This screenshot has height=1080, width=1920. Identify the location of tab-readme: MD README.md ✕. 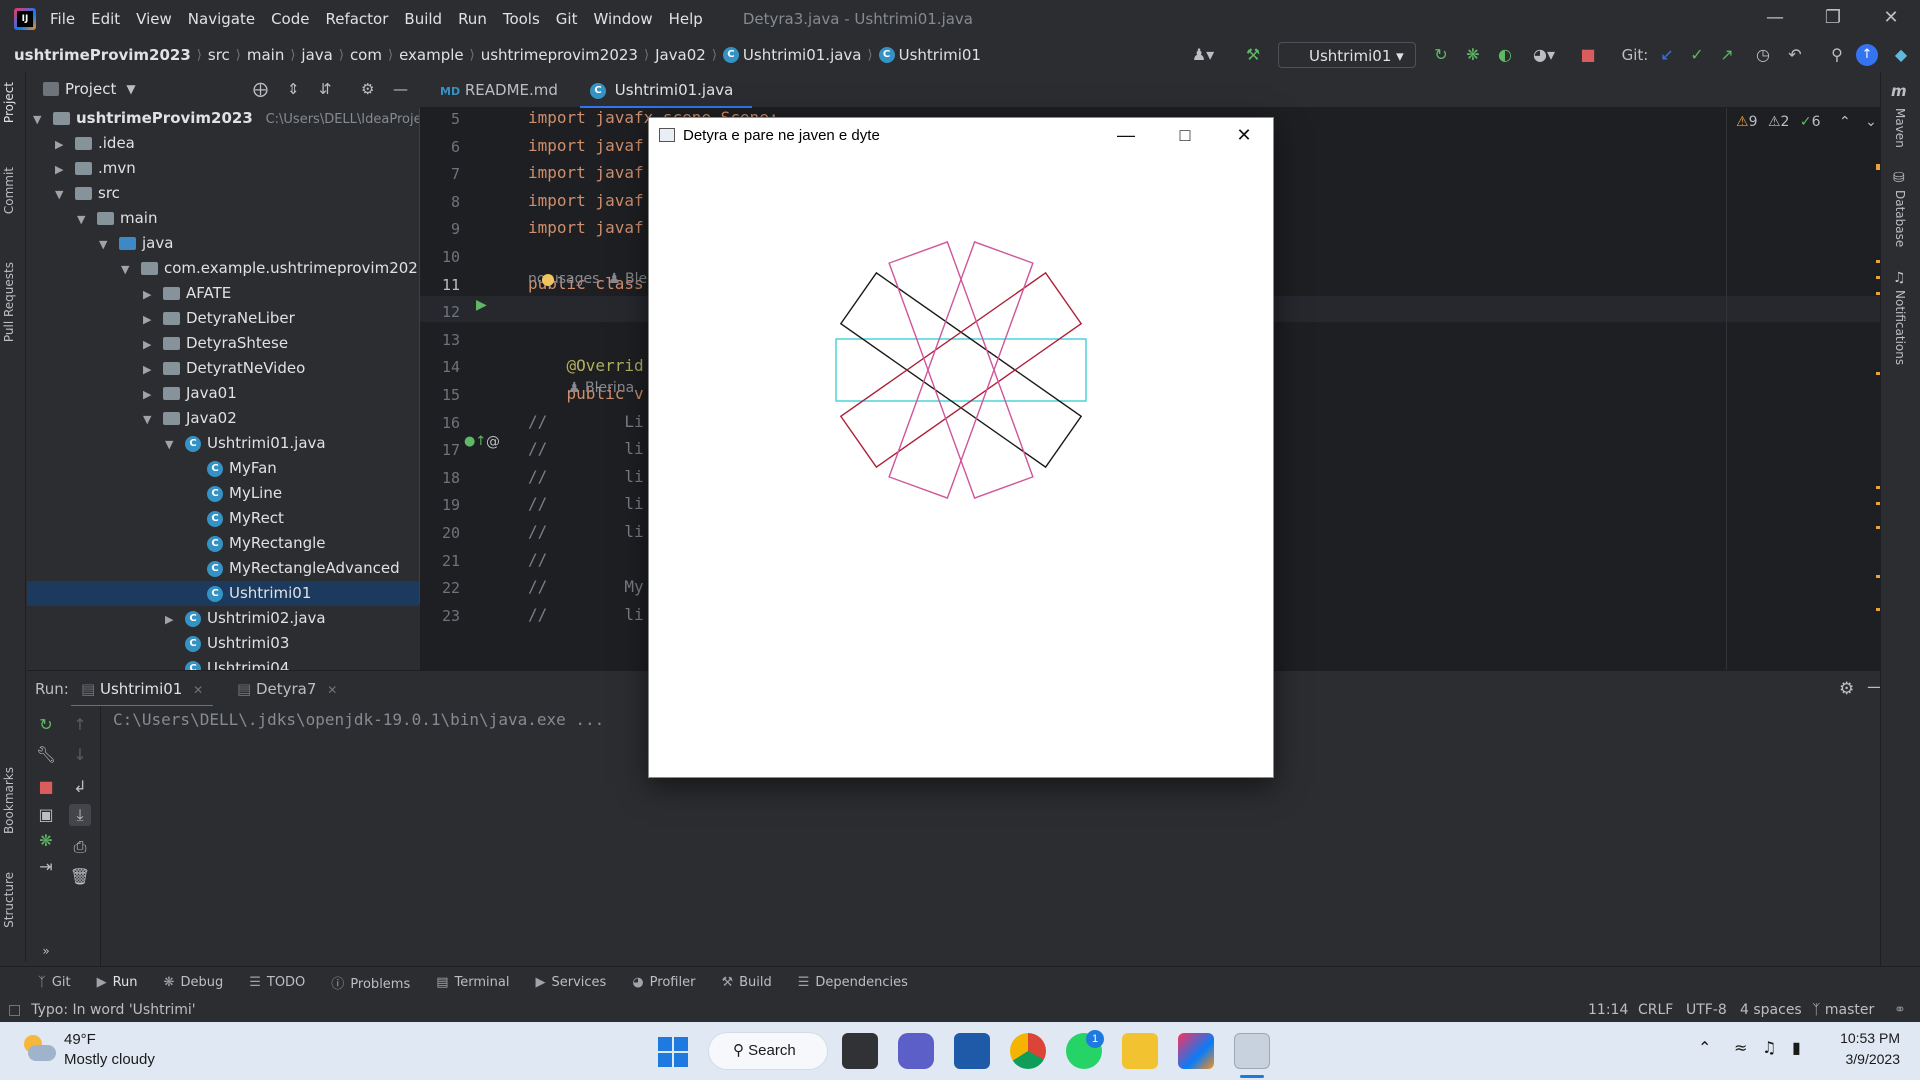
(504, 104).